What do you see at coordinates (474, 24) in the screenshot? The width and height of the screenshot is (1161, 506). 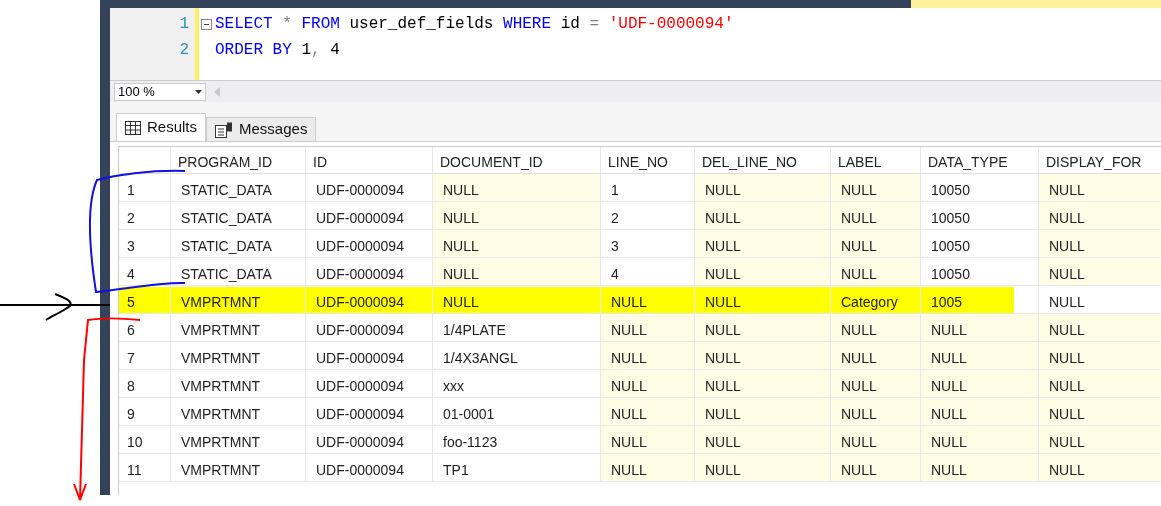 I see `code-line: SELECT * FROM user_def_fields WHERE id = 'UDF-0000094'` at bounding box center [474, 24].